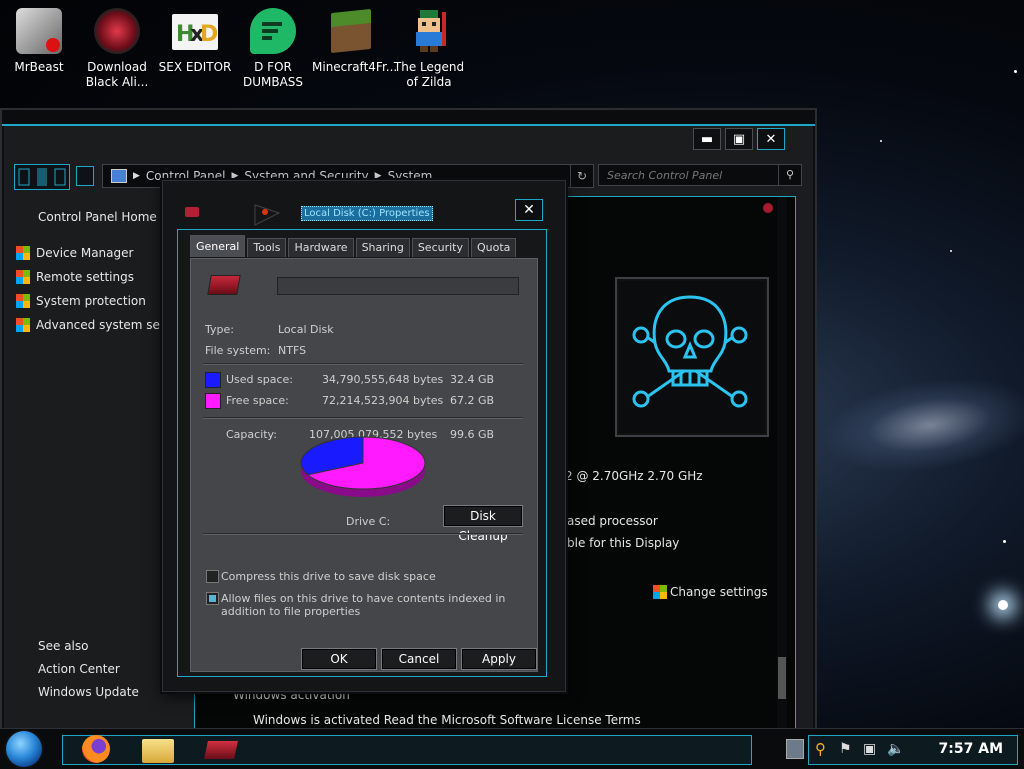 The height and width of the screenshot is (769, 1024). I want to click on device-manager-link: Device Manager, so click(74, 253).